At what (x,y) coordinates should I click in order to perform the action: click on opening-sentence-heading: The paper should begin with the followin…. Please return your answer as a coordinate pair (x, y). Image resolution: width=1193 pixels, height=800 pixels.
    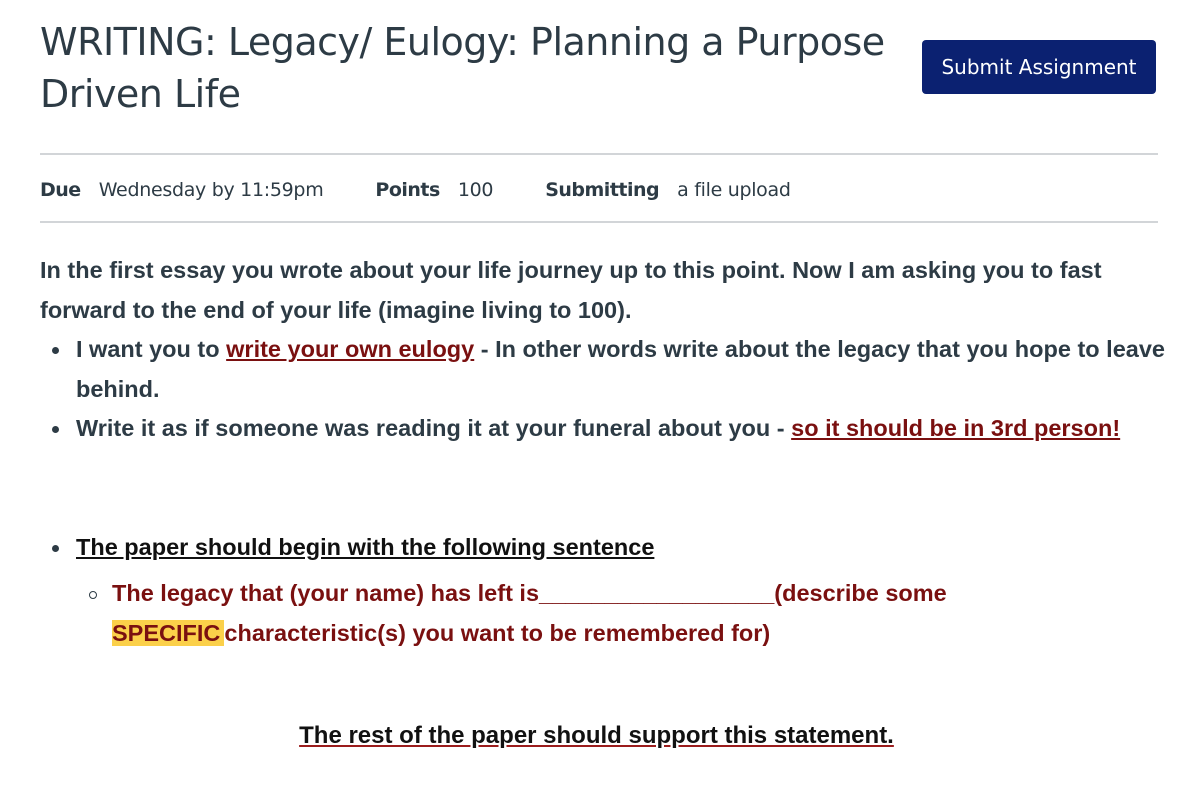
    Looking at the image, I should click on (365, 546).